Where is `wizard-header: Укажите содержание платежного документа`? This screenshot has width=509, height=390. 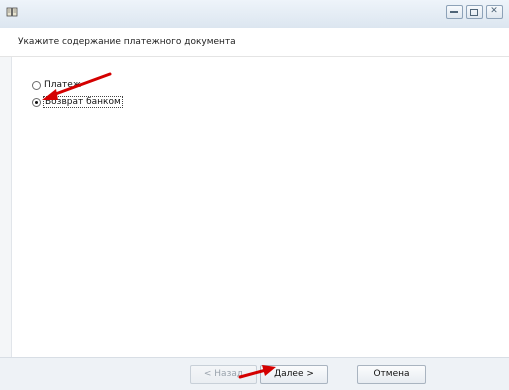 wizard-header: Укажите содержание платежного документа is located at coordinates (254, 42).